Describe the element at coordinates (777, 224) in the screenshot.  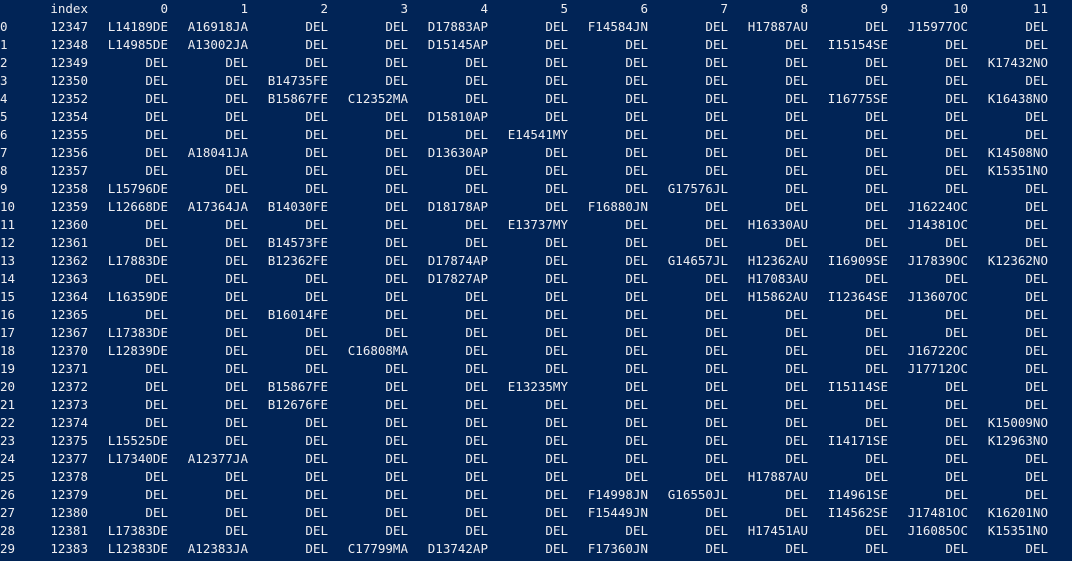
I see `table-cell: H16330AU` at that location.